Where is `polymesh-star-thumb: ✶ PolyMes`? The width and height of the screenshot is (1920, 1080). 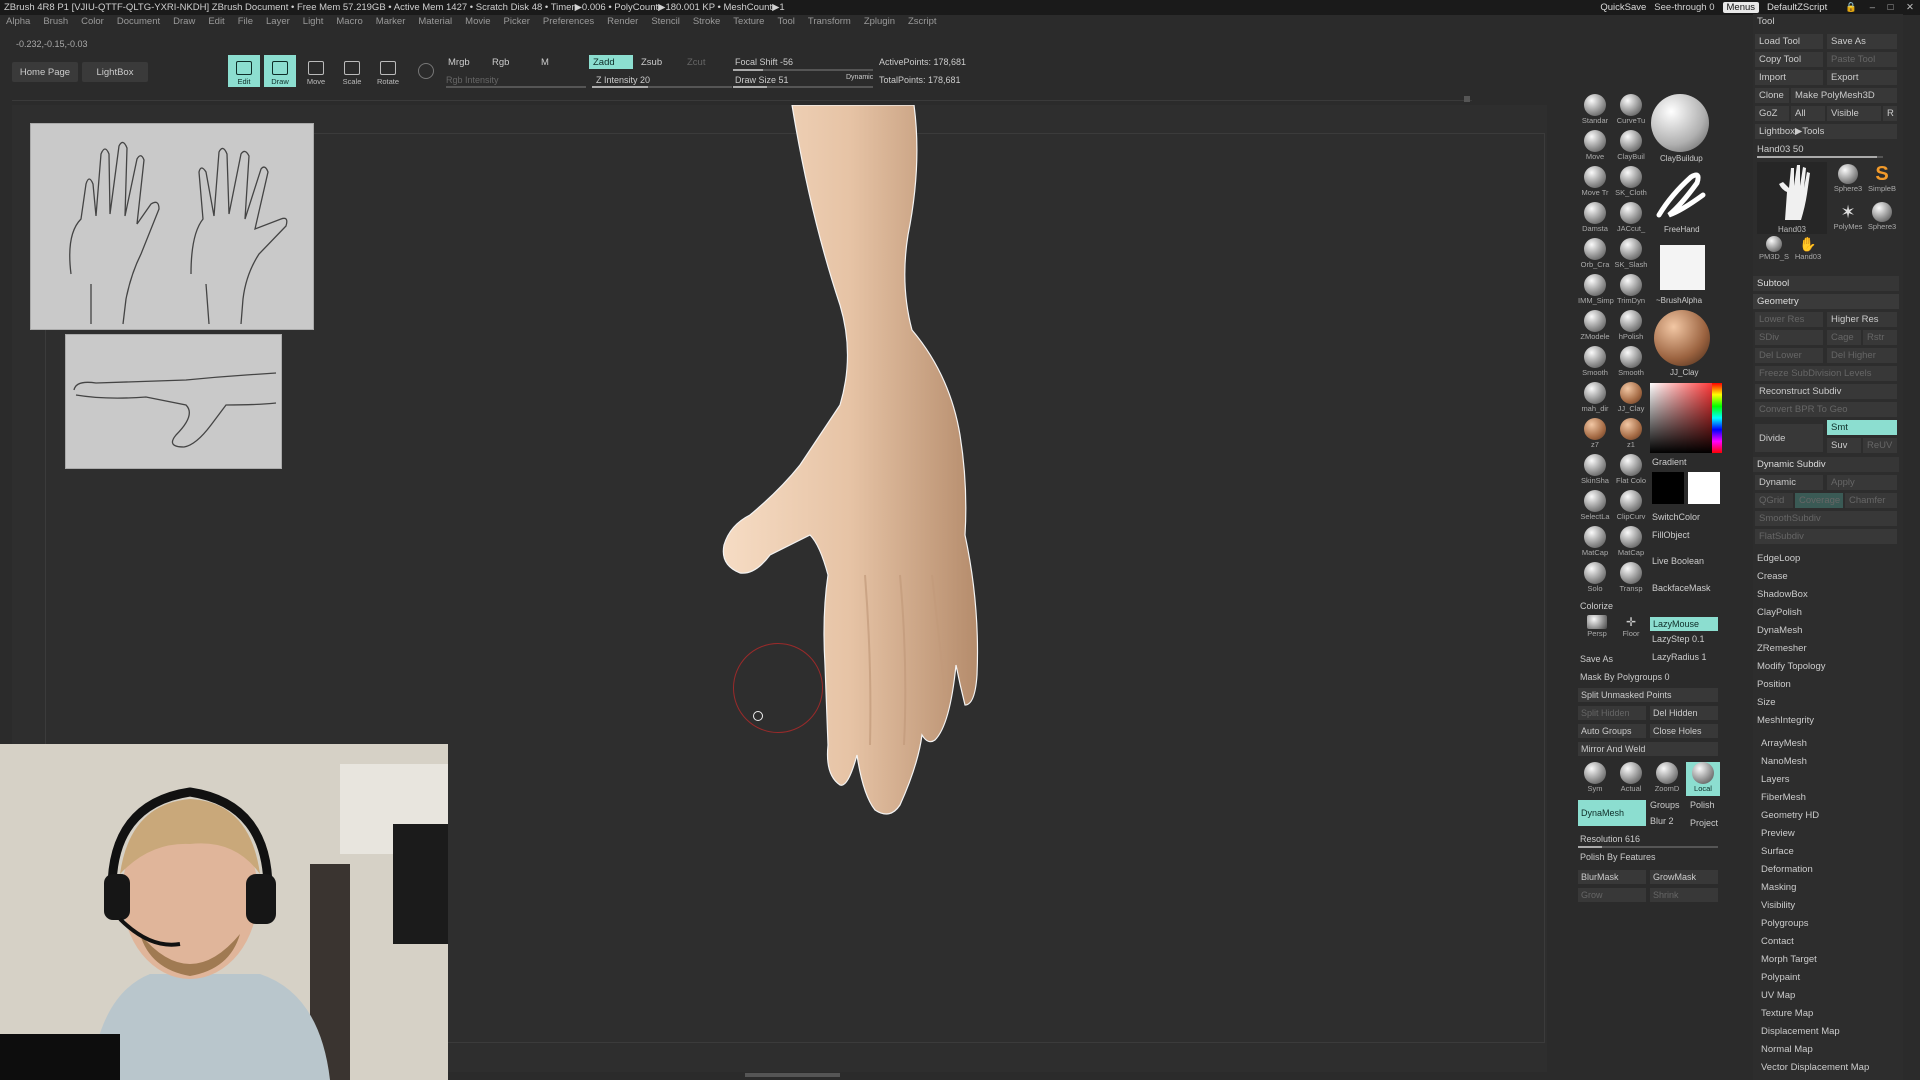 polymesh-star-thumb: ✶ PolyMes is located at coordinates (1848, 220).